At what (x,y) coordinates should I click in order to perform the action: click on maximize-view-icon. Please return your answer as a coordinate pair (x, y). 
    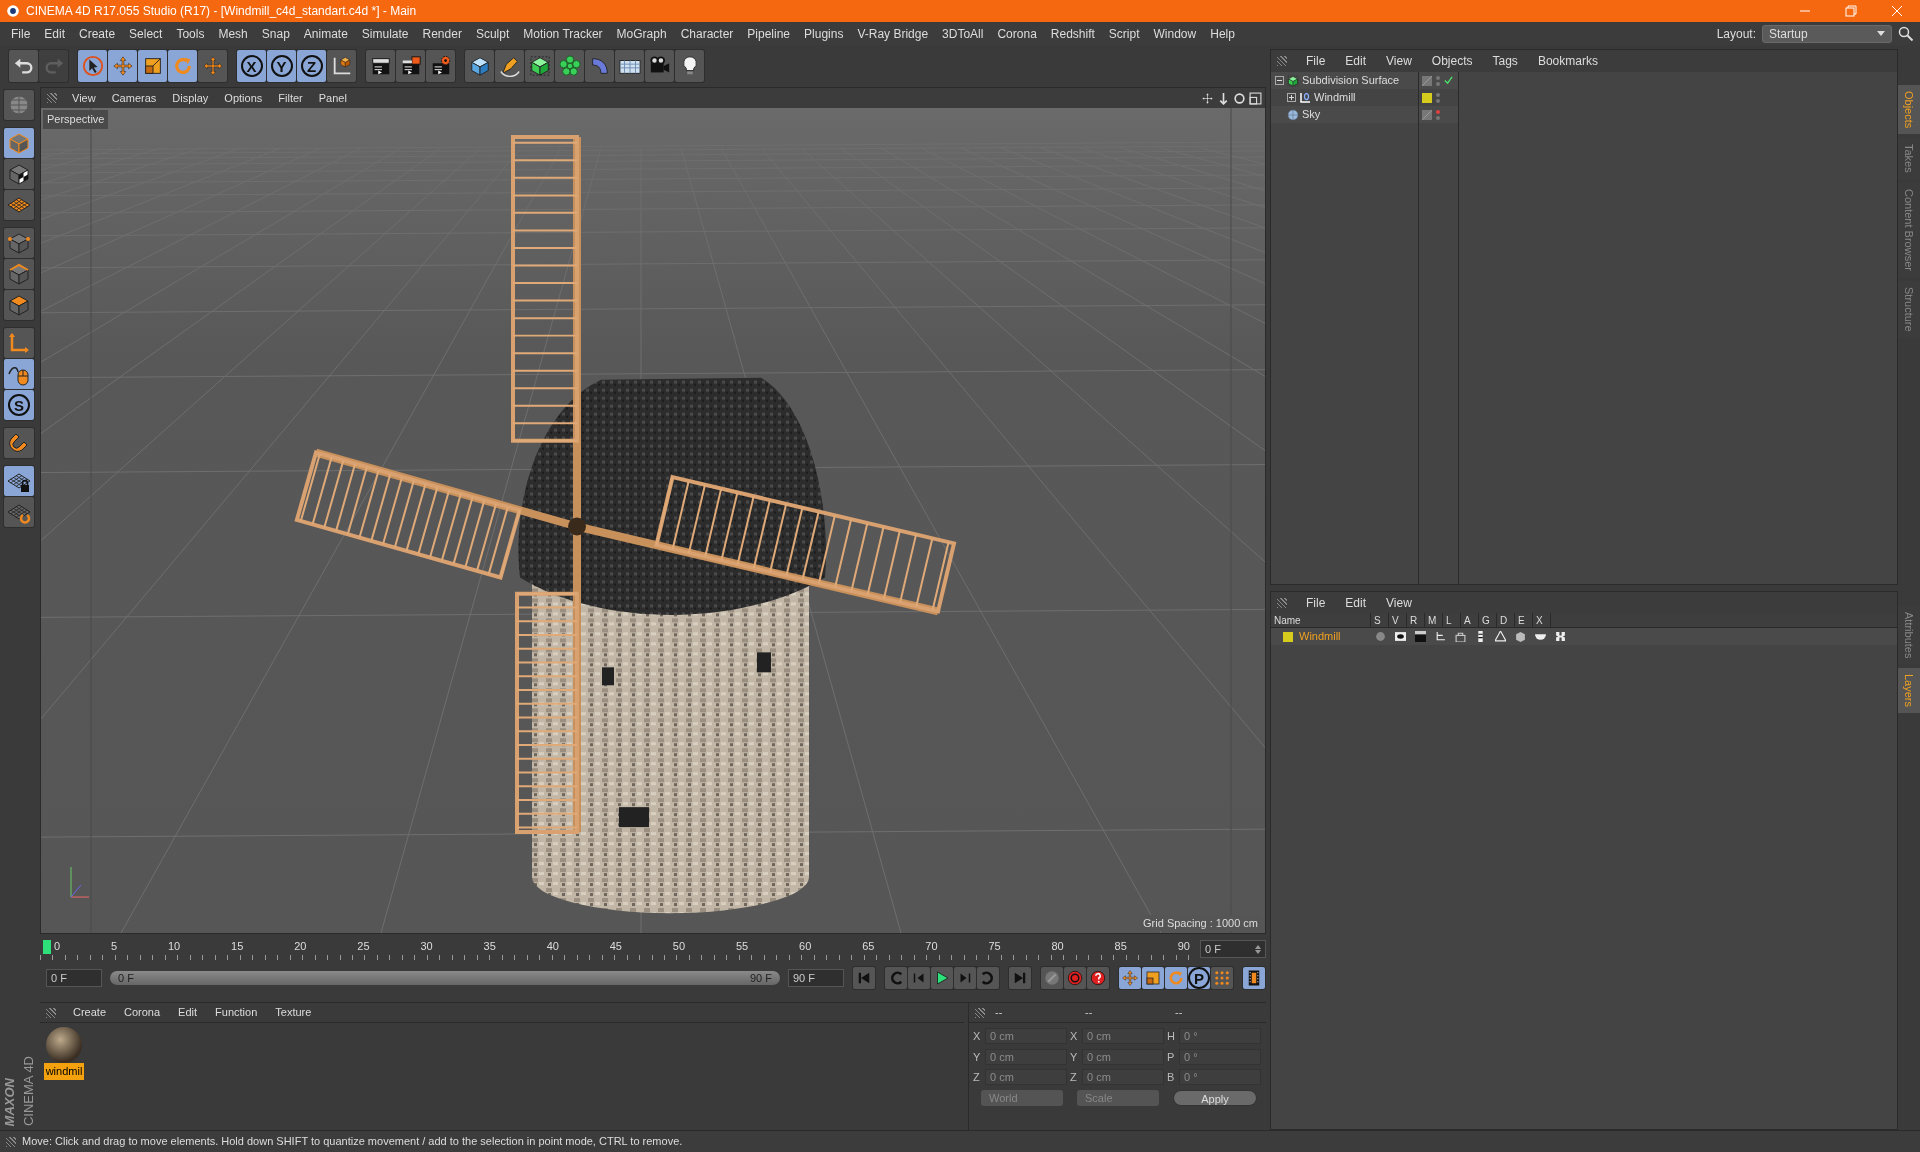
    Looking at the image, I should click on (1255, 98).